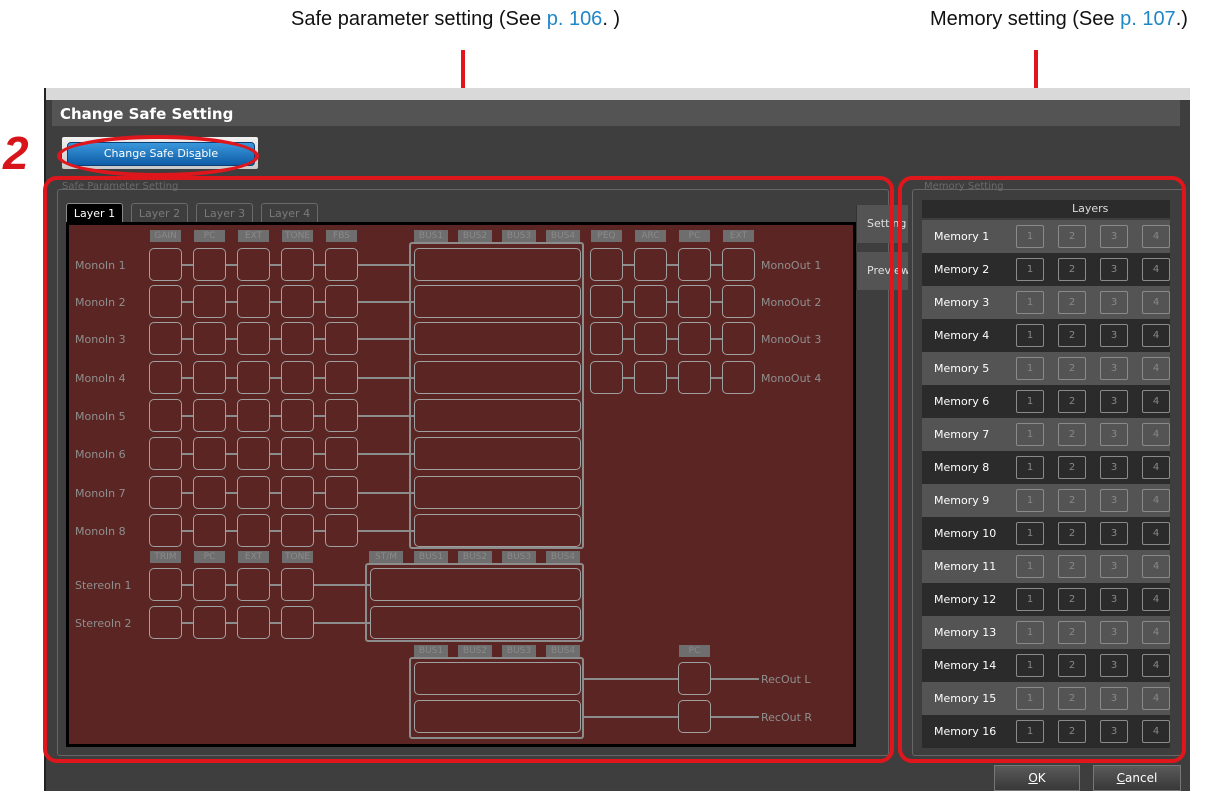 This screenshot has height=791, width=1230. Describe the element at coordinates (1041, 778) in the screenshot. I see `ok-label-rest: K` at that location.